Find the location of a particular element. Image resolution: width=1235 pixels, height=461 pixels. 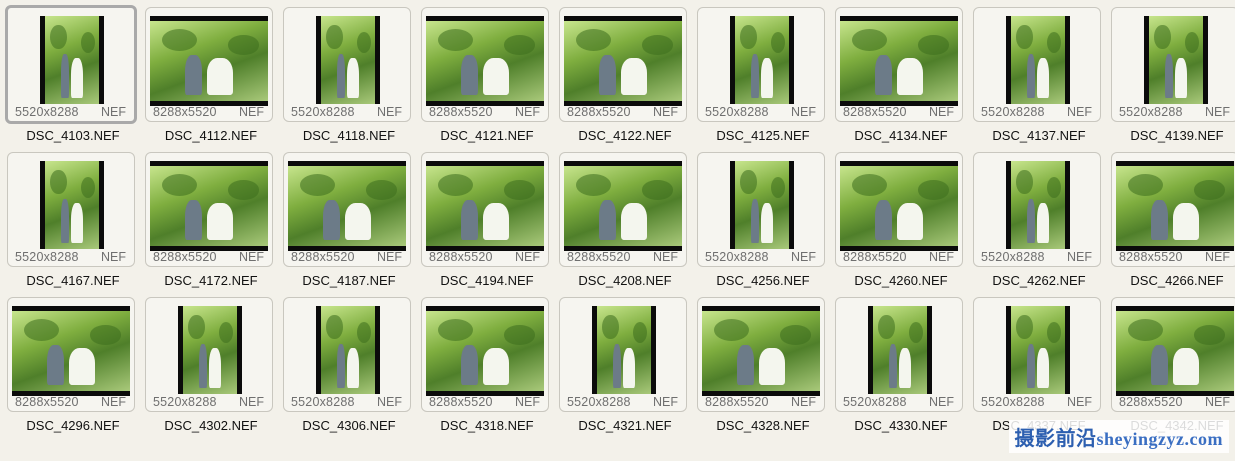

file-tile: 5520x8288NEFDSC_4337.NEF is located at coordinates (1039, 366).